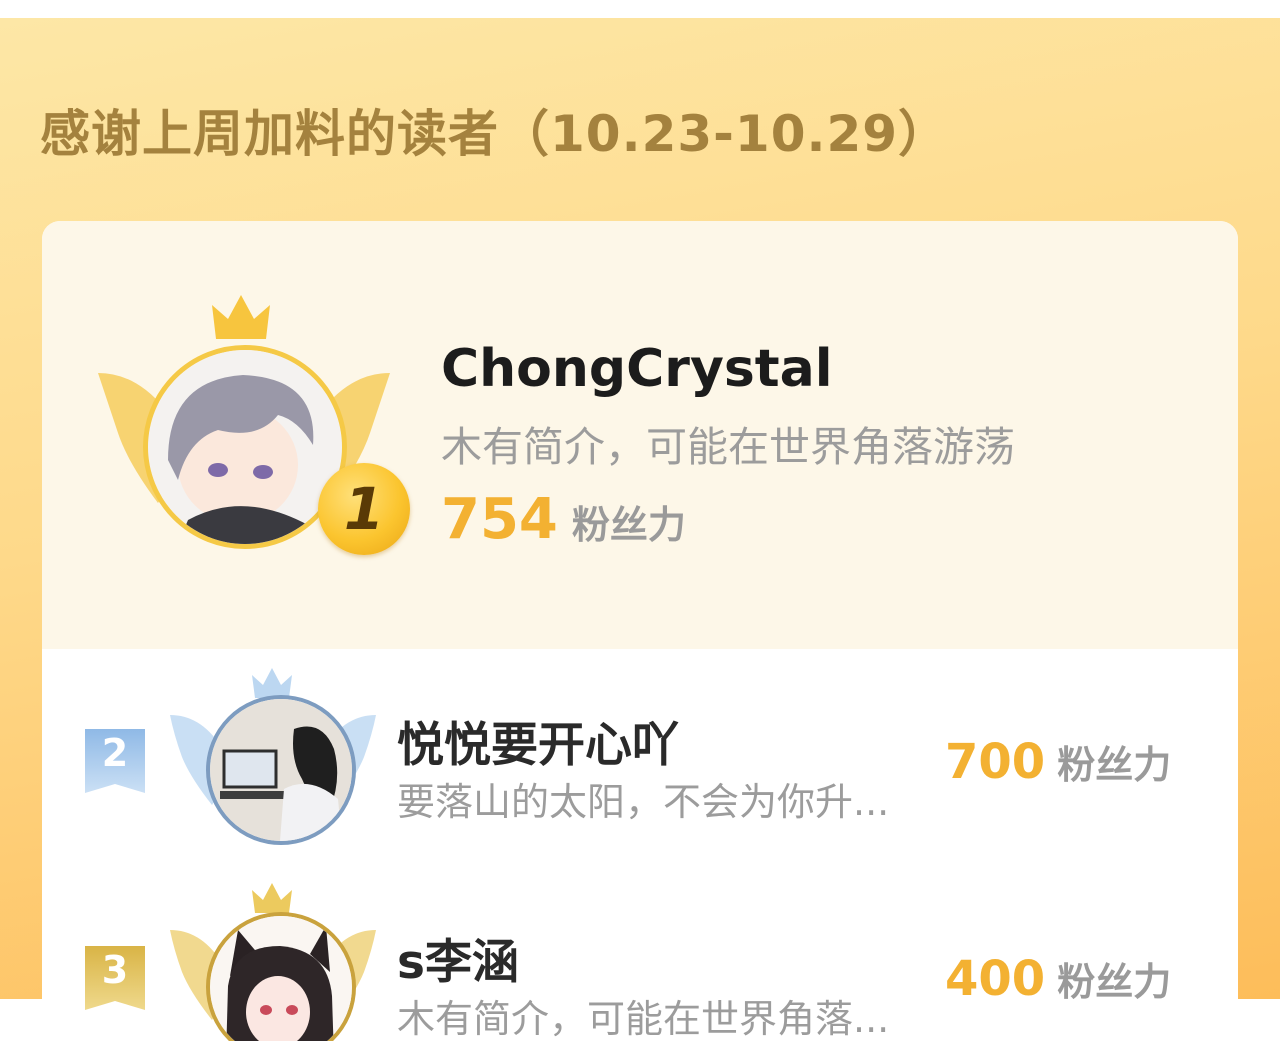 This screenshot has height=1041, width=1280. I want to click on reader-bio: 木有简介，可能在世界角落游荡, so click(728, 447).